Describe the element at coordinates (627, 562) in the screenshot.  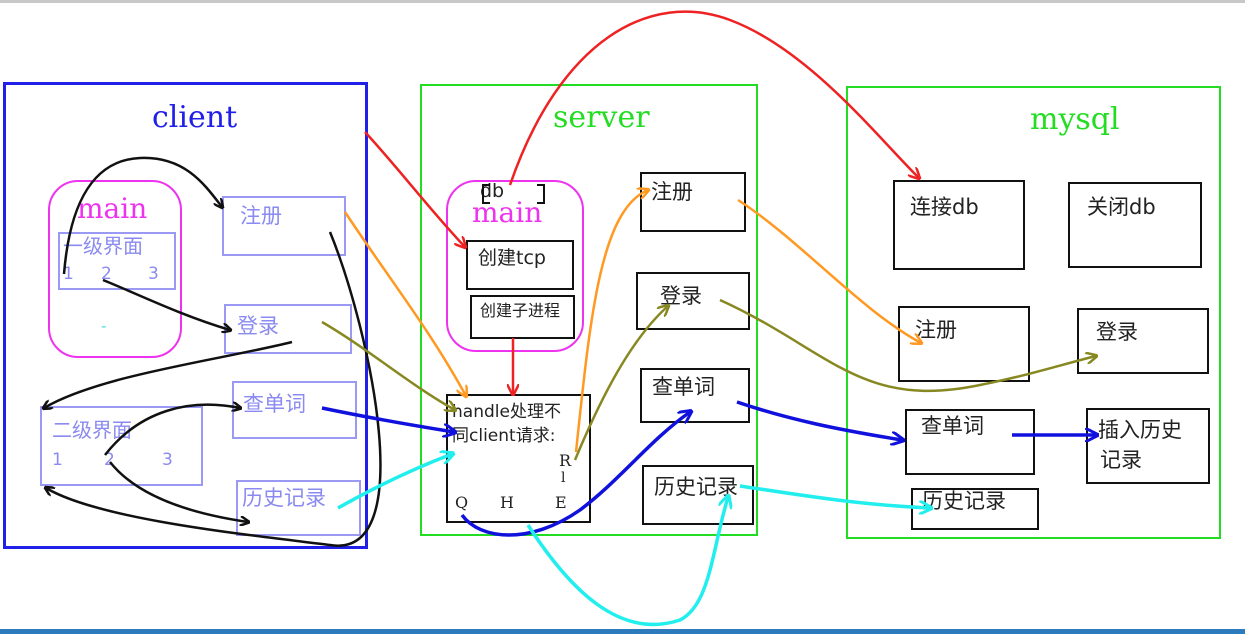
I see `arrow-handle-h-to-server-history` at that location.